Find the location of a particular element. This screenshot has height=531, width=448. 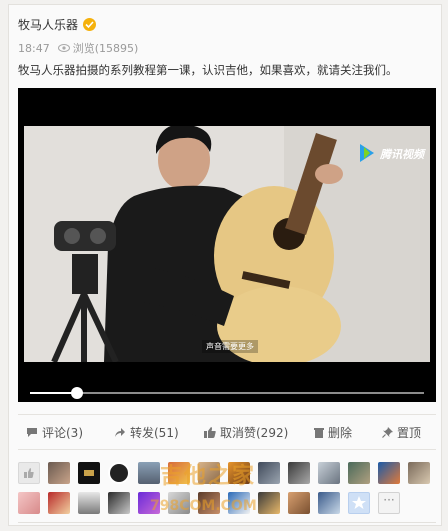

repost-icon is located at coordinates (120, 432).